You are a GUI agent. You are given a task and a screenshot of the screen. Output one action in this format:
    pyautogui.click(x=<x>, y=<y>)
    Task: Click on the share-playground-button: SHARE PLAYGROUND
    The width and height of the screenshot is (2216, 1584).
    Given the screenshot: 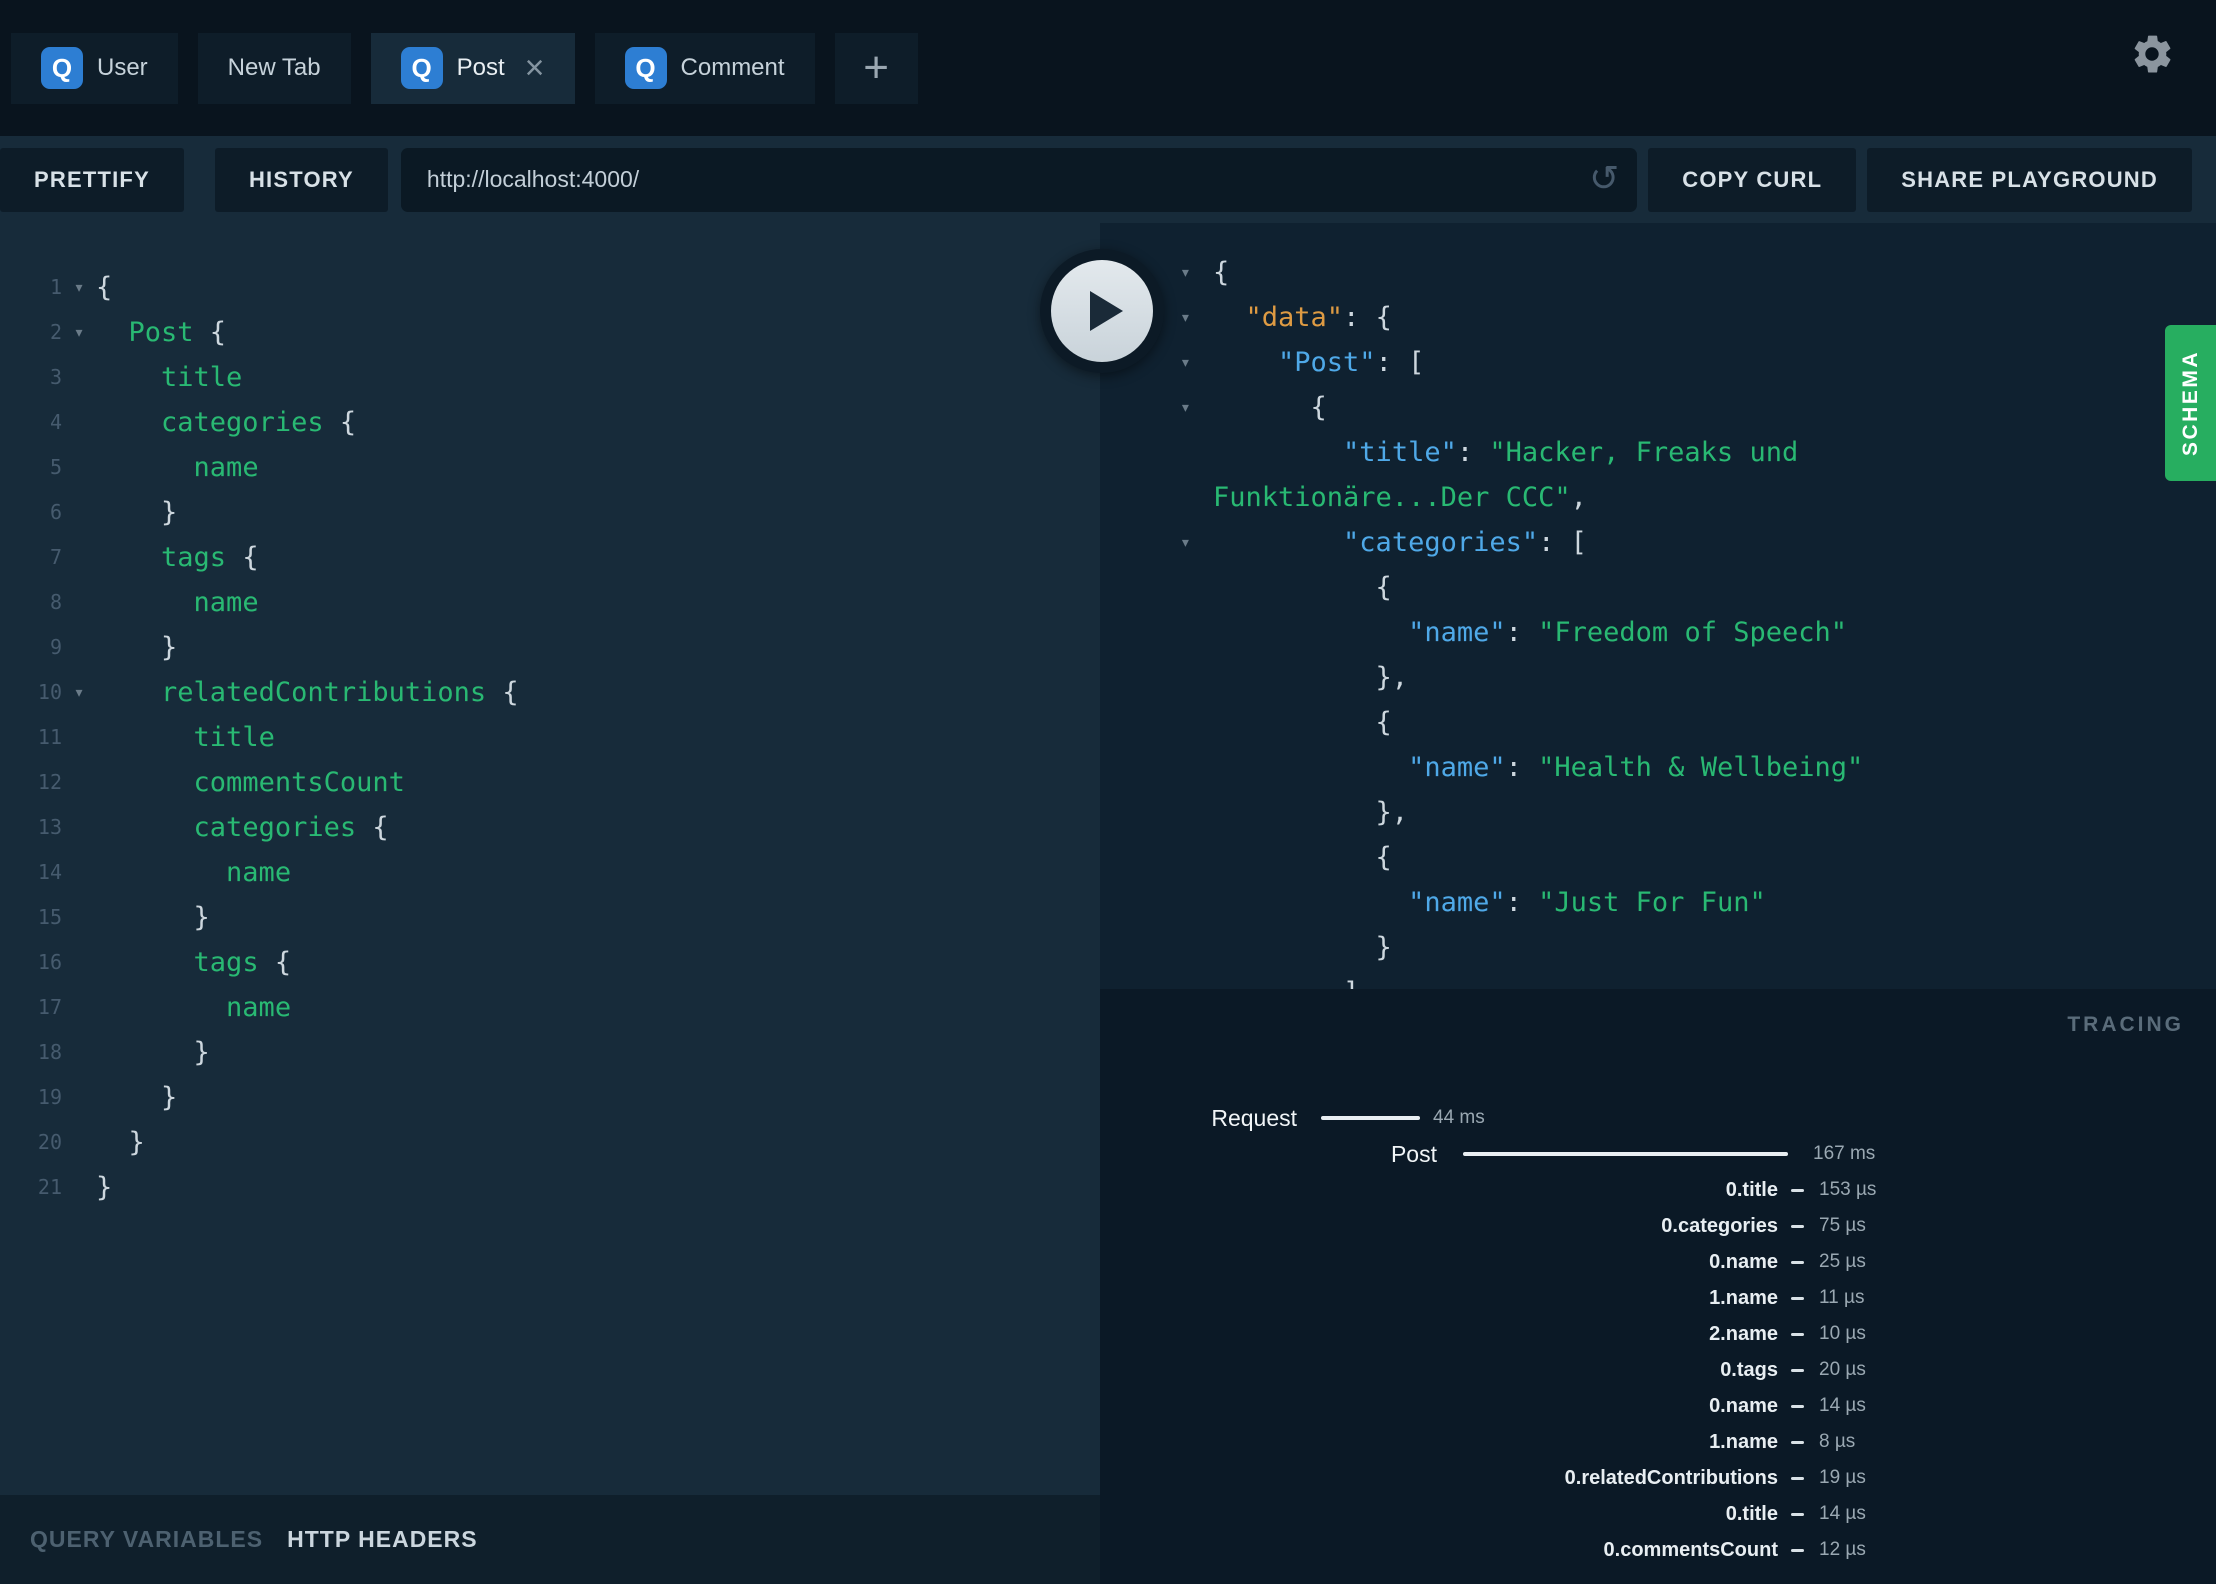 What is the action you would take?
    pyautogui.click(x=2029, y=179)
    